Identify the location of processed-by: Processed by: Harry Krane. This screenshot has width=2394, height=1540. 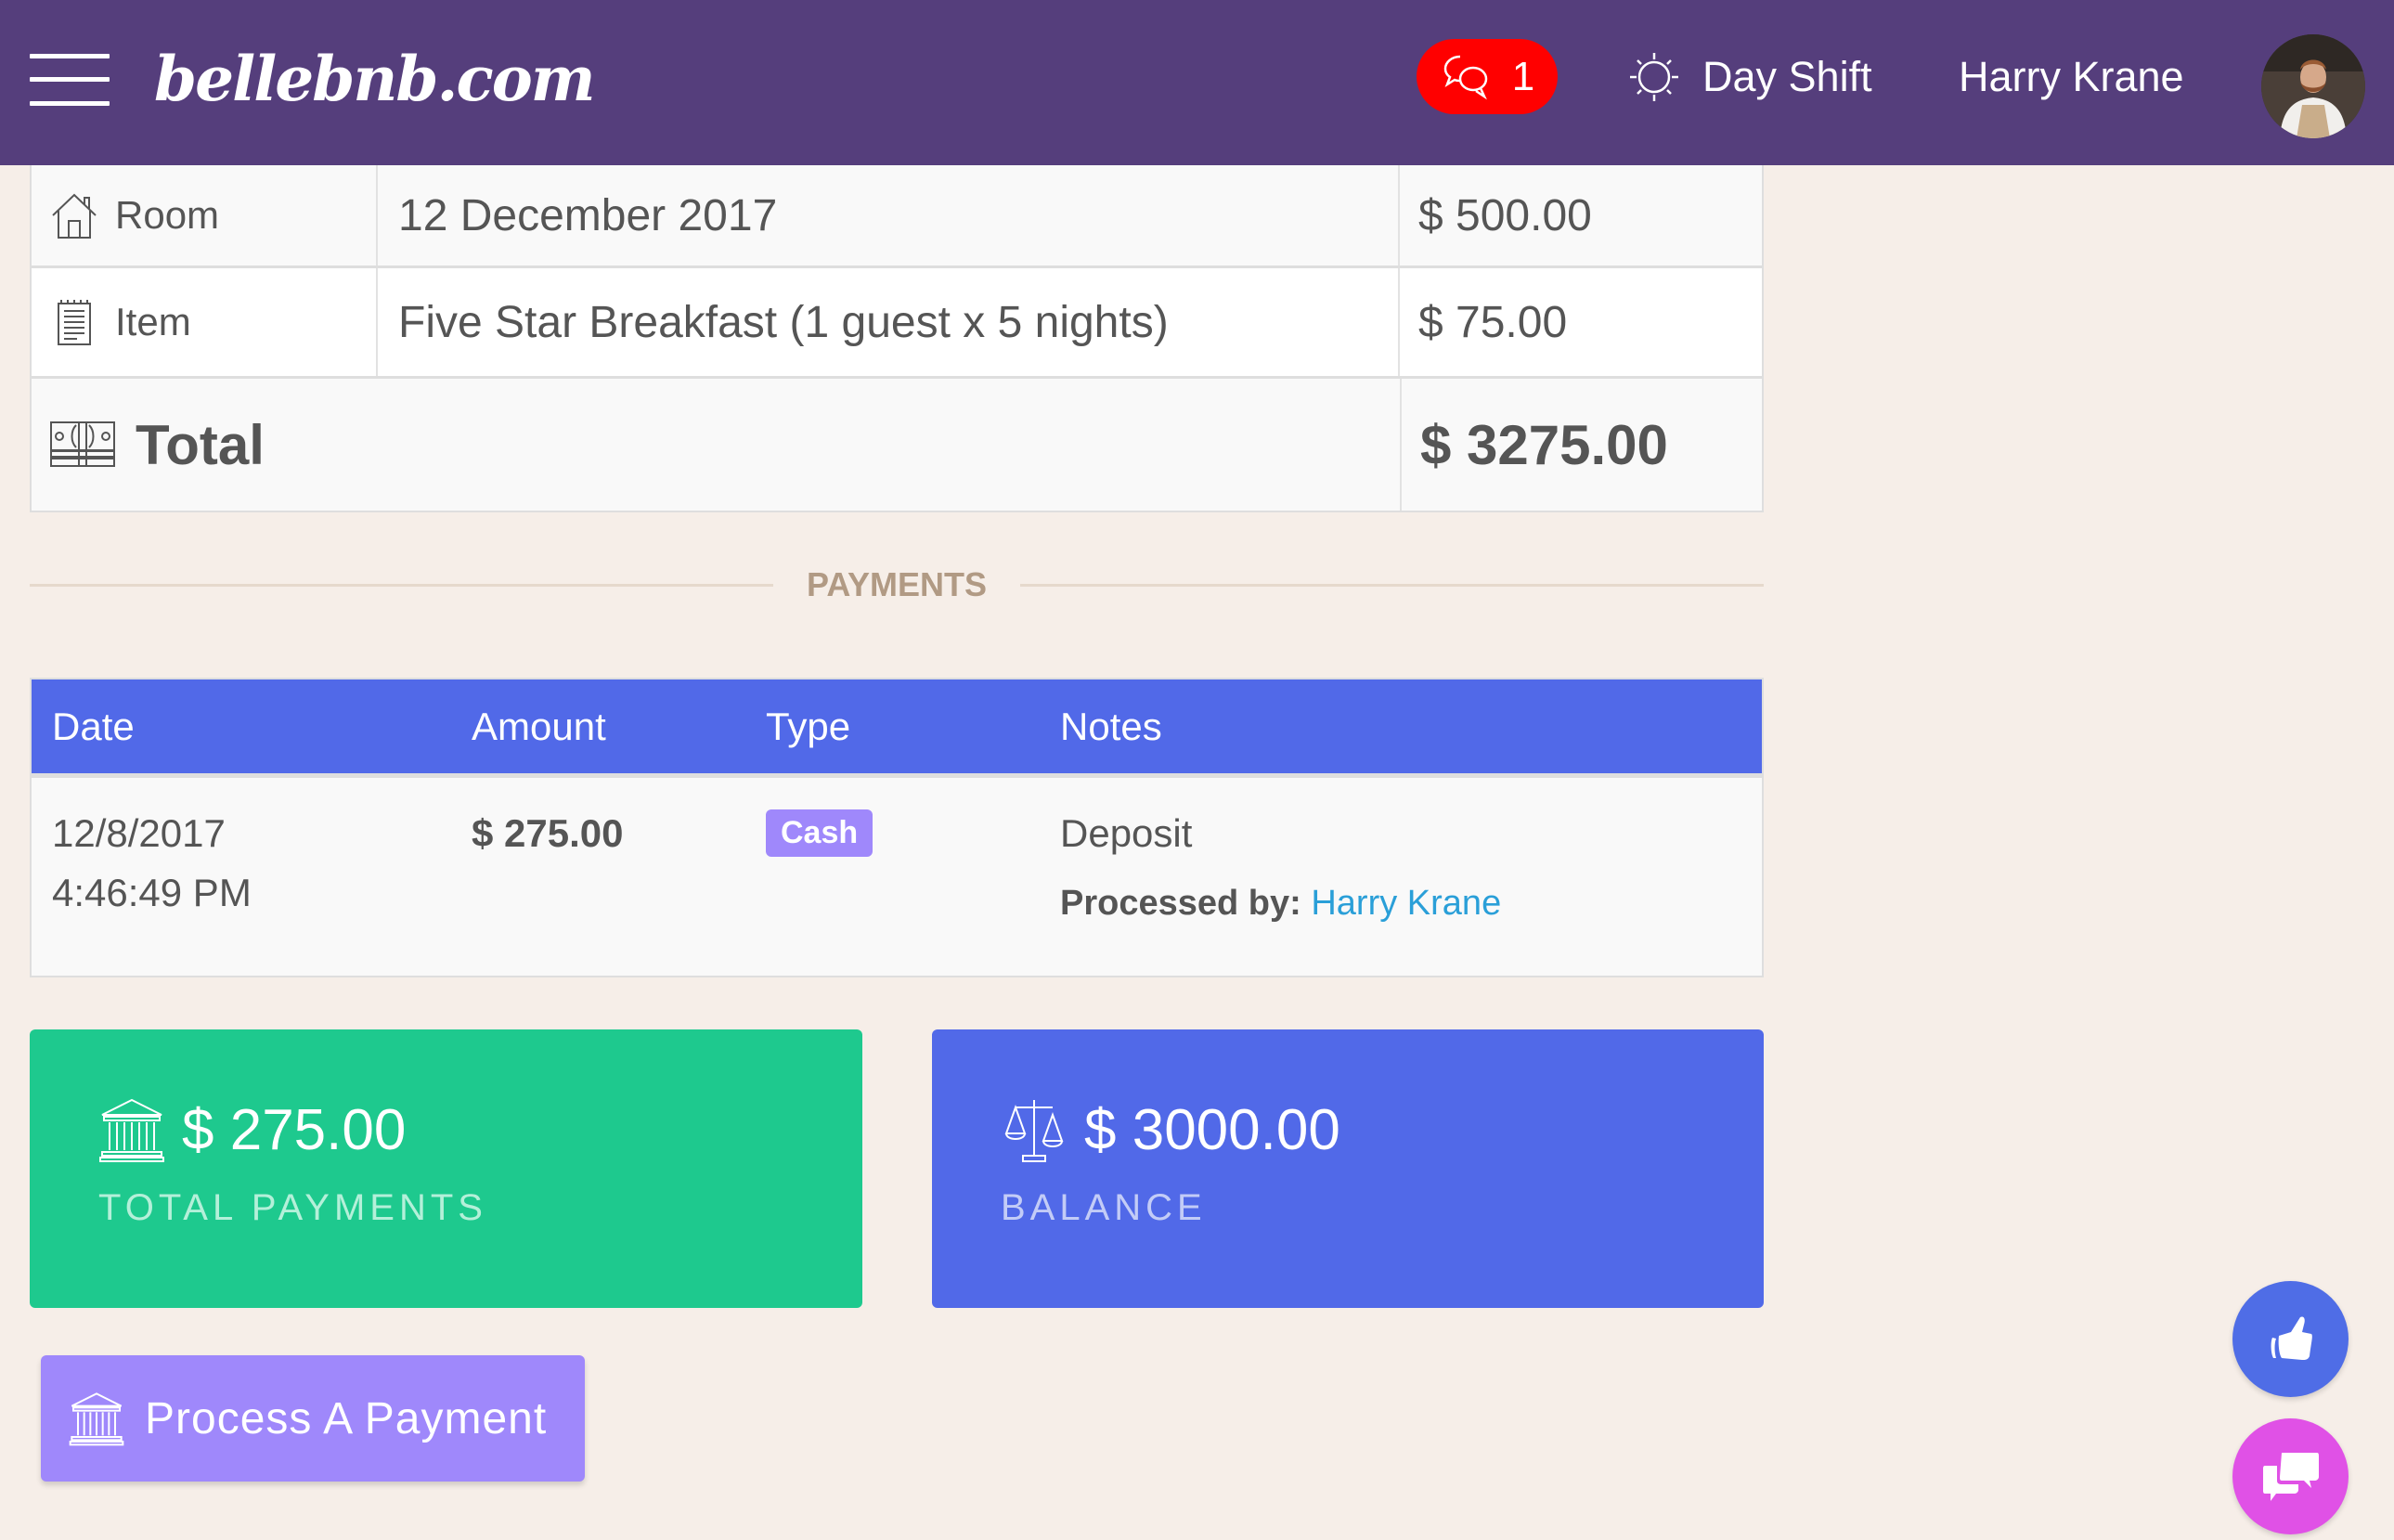
(1411, 904).